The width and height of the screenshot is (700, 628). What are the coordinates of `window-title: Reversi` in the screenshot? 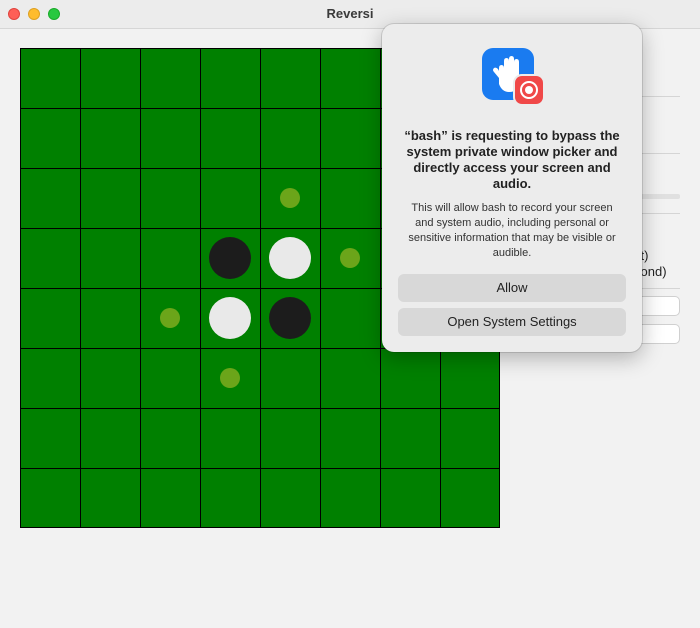 It's located at (350, 13).